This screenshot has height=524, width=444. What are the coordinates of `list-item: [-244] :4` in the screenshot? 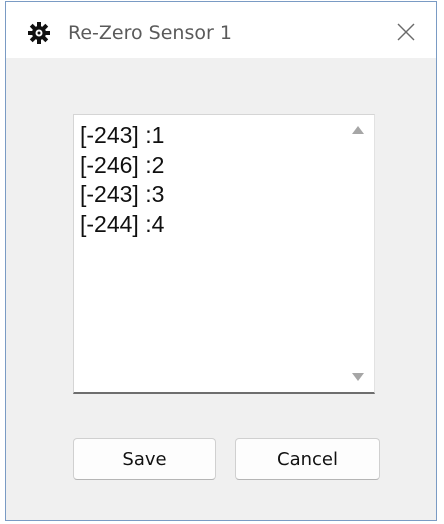 It's located at (210, 225).